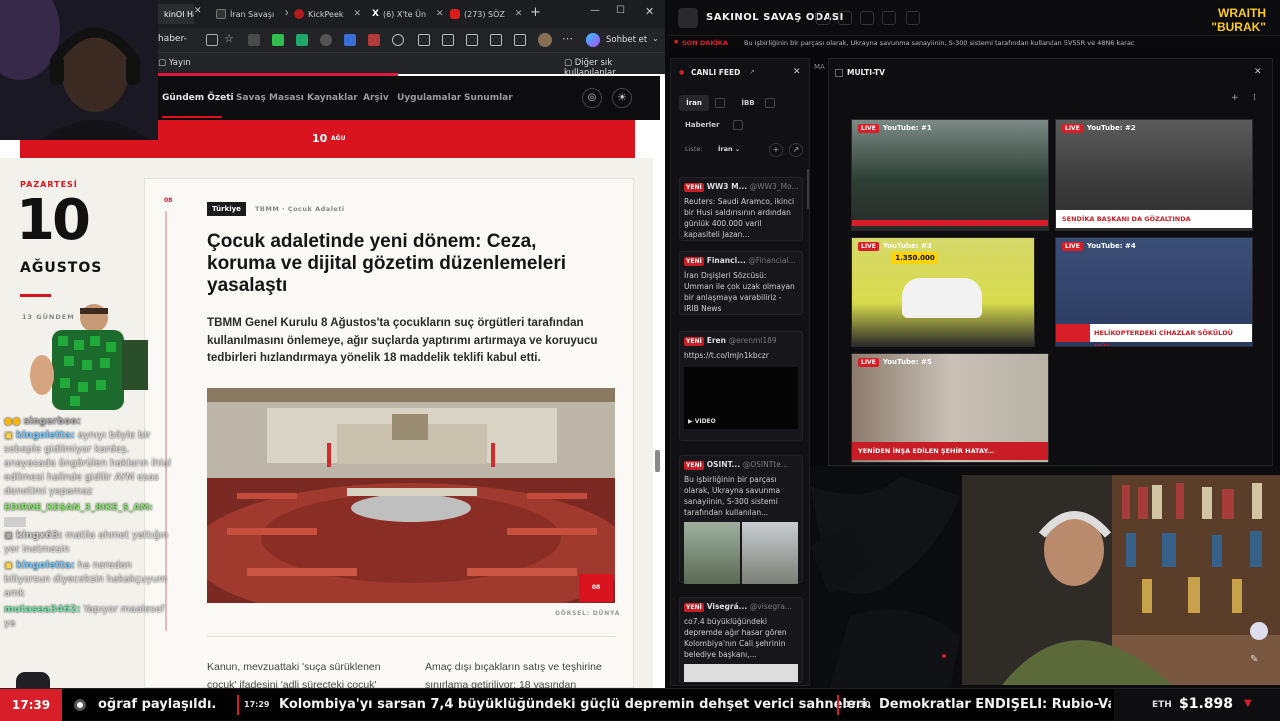  What do you see at coordinates (198, 98) in the screenshot?
I see `nav-gundem-ozeti: Gündem Özeti` at bounding box center [198, 98].